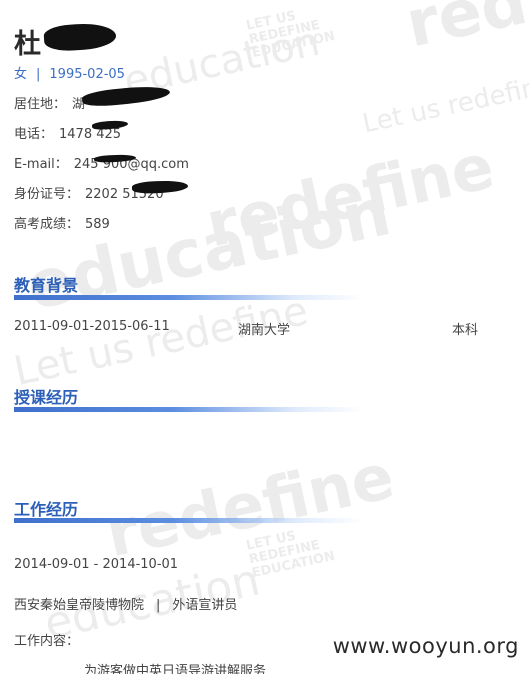 The width and height of the screenshot is (529, 674). Describe the element at coordinates (46, 397) in the screenshot. I see `section-title-teaching: 授课经历` at that location.